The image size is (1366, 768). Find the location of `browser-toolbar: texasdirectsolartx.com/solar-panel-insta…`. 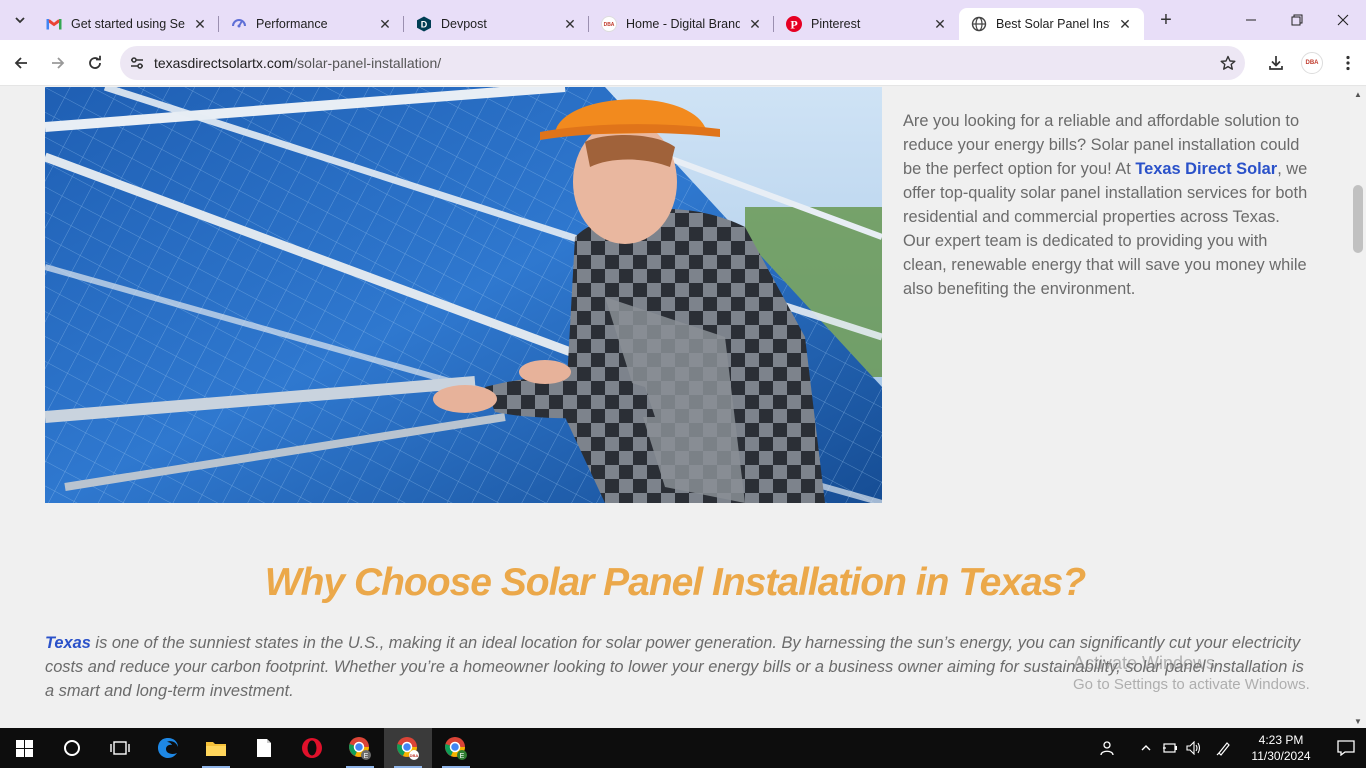

browser-toolbar: texasdirectsolartx.com/solar-panel-insta… is located at coordinates (683, 63).